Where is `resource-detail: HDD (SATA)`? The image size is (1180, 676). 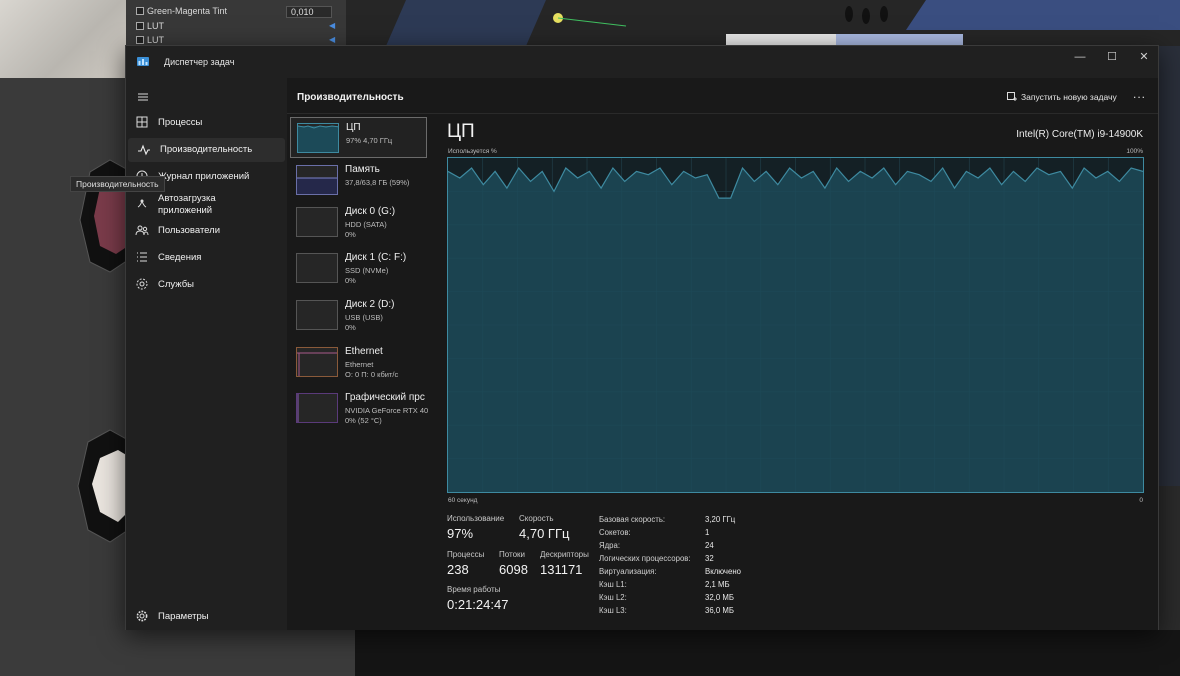
resource-detail: HDD (SATA) is located at coordinates (366, 224).